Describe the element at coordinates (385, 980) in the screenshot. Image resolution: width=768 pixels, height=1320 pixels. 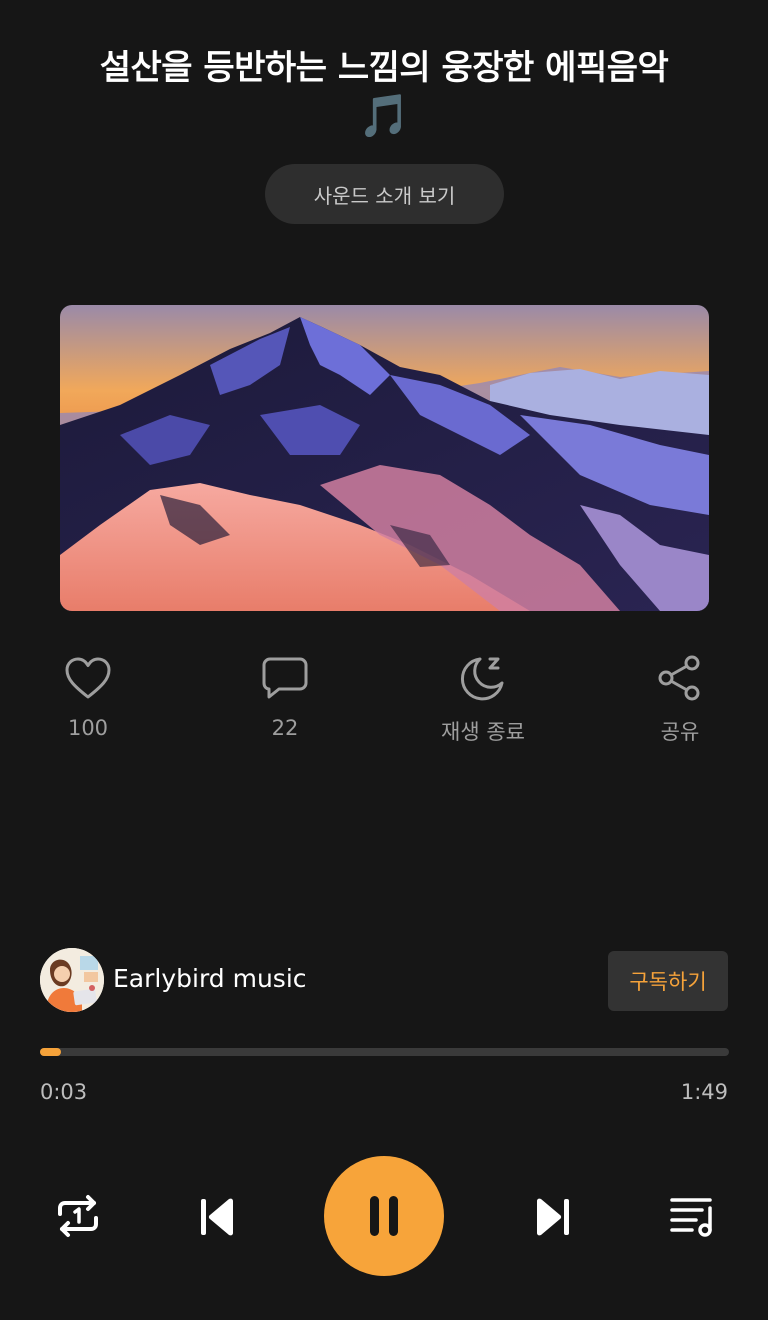
I see `channel-row: Earlybird music 구독하기` at that location.